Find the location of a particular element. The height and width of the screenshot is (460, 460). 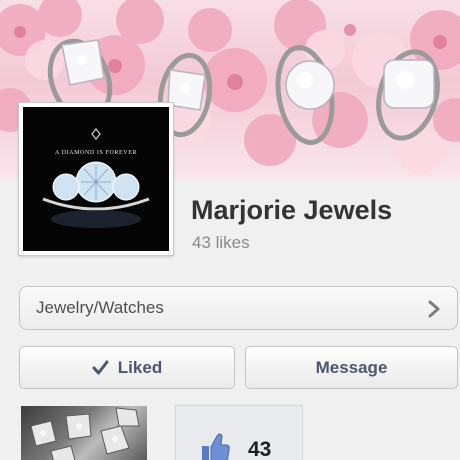

profile-tagline: A DIAMOND IS FOREVER is located at coordinates (96, 153).